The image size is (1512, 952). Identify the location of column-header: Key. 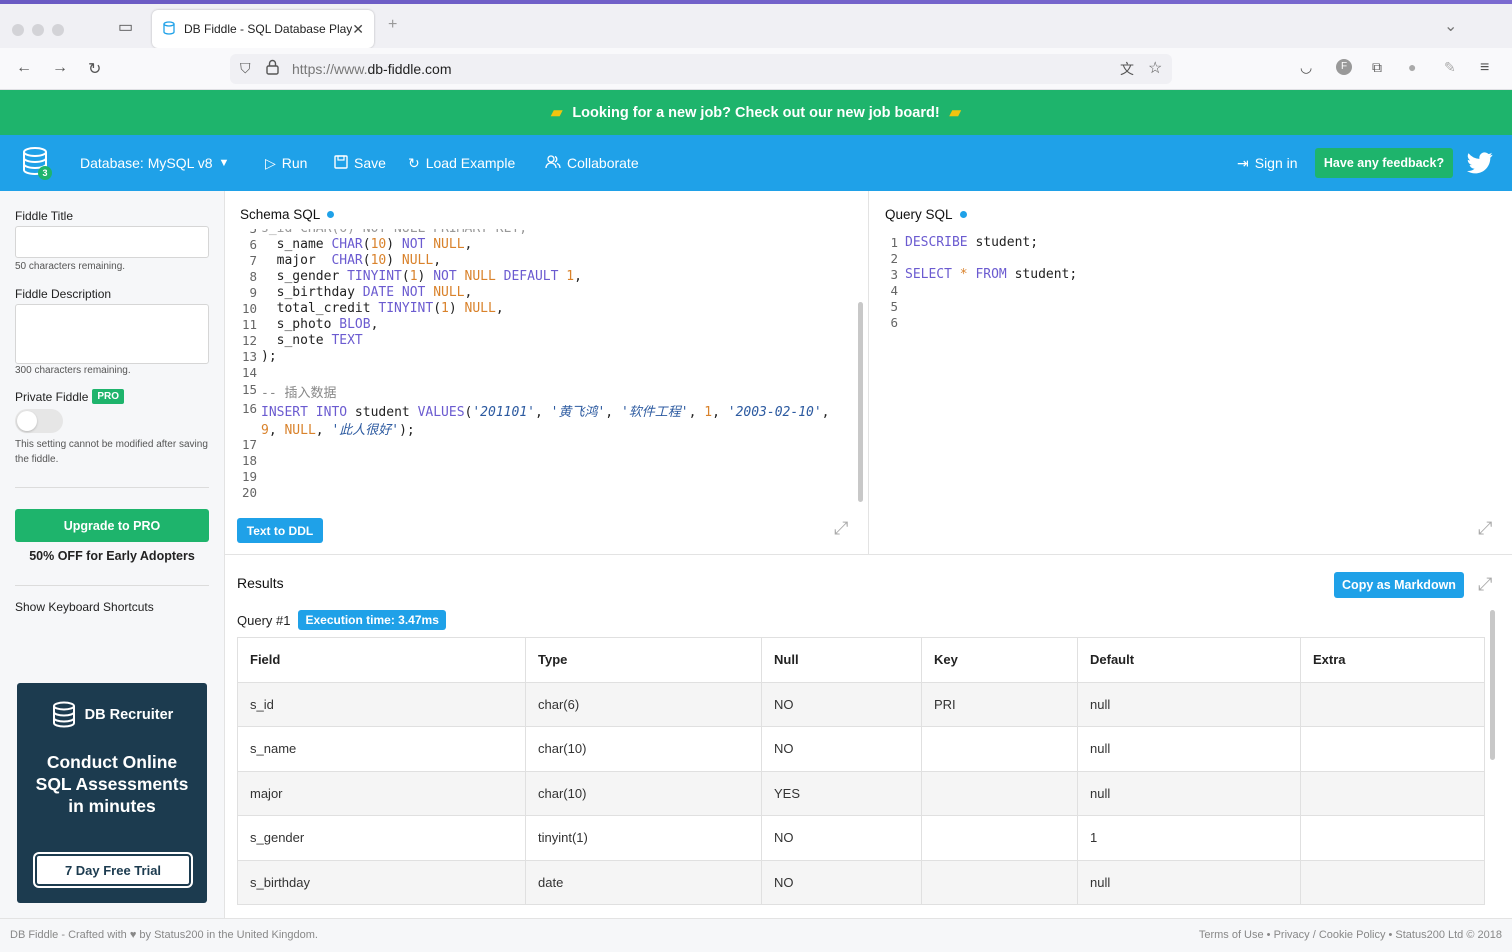
(999, 660).